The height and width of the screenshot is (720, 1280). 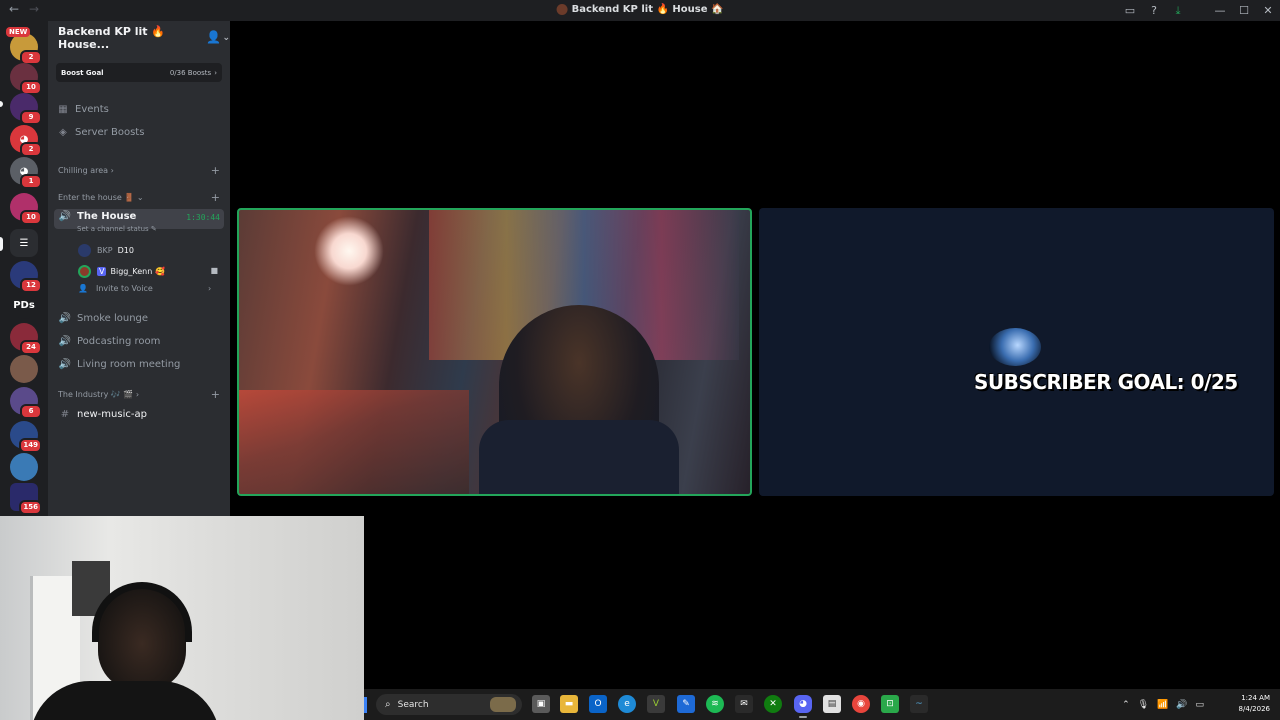 I want to click on spotify-icon: ≋, so click(x=715, y=704).